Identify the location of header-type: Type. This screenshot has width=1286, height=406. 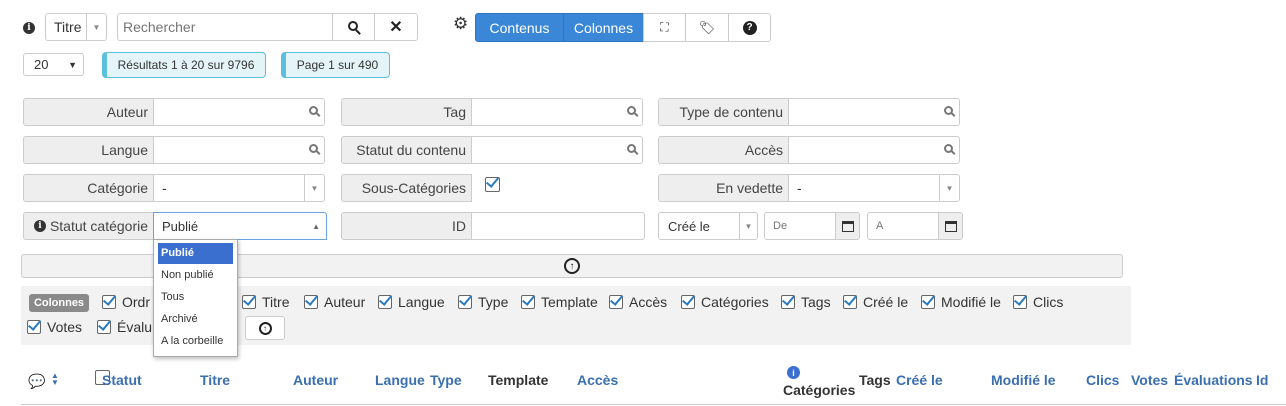
(446, 380).